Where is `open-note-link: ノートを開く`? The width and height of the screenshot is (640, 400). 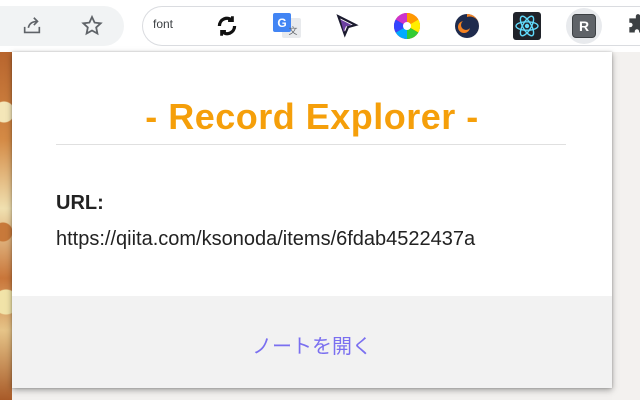
open-note-link: ノートを開く is located at coordinates (312, 344).